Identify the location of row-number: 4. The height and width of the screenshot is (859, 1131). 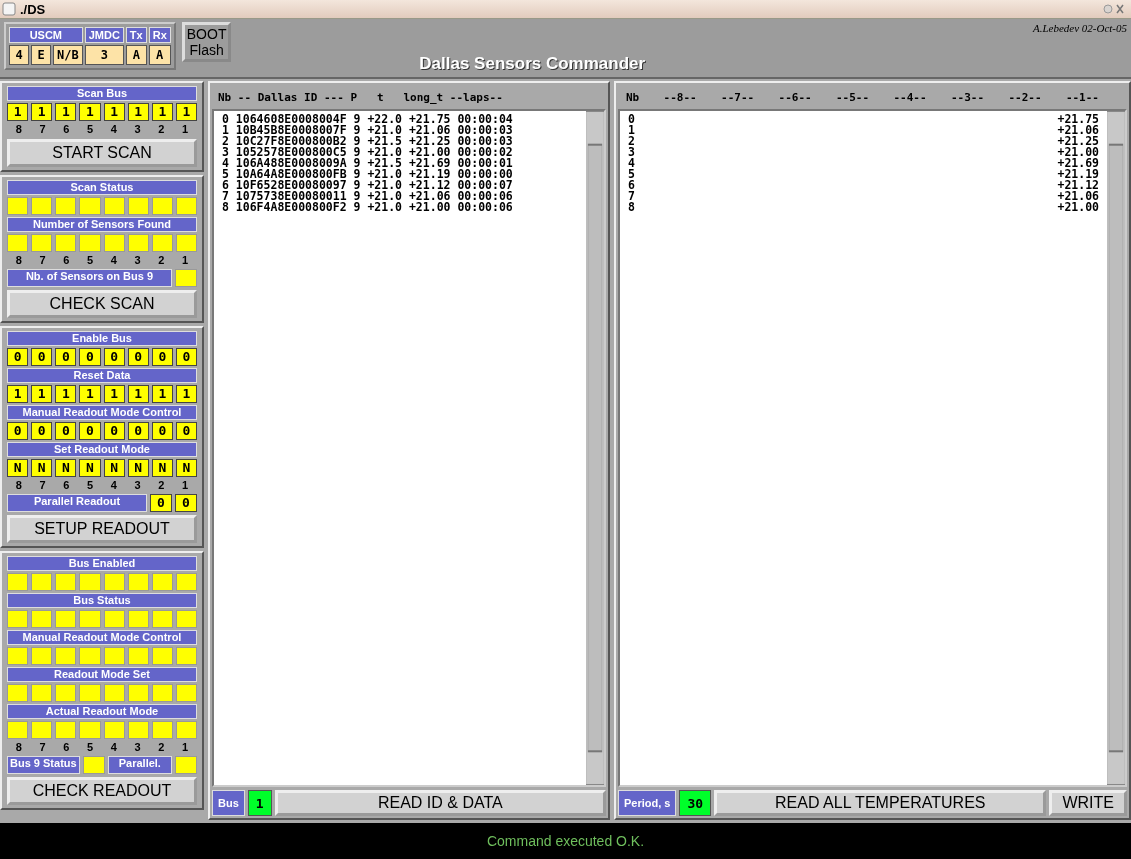
(631, 163).